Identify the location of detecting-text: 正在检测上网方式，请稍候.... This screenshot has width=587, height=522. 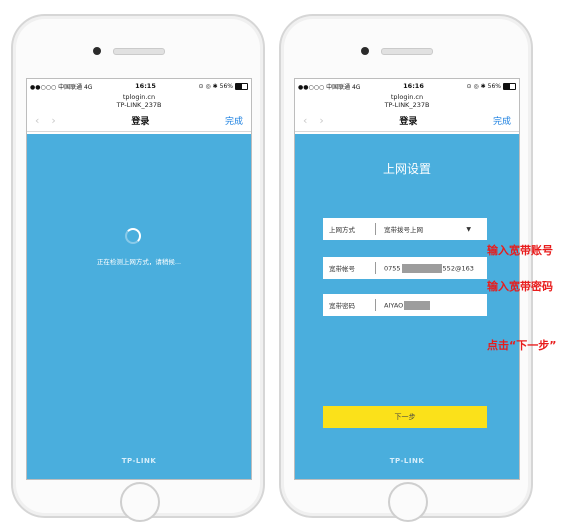
(139, 262).